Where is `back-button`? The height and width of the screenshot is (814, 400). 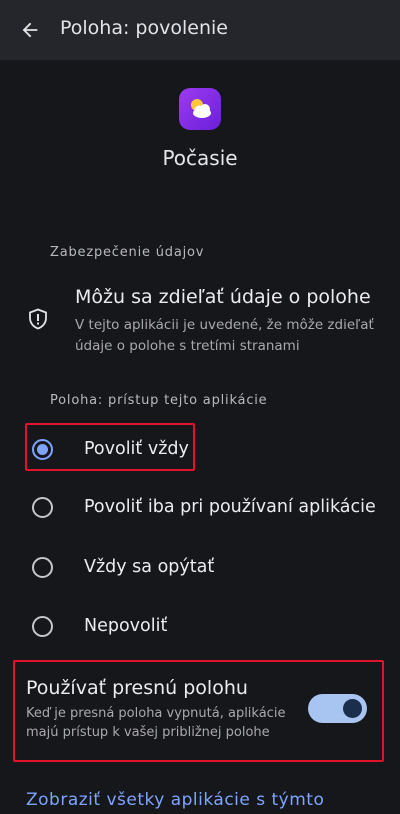 back-button is located at coordinates (30, 30).